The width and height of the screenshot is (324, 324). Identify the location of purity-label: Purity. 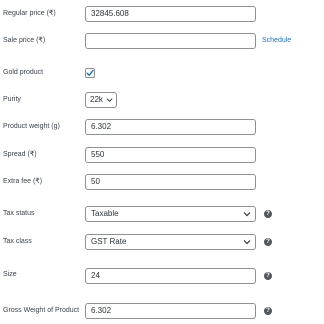
(12, 99).